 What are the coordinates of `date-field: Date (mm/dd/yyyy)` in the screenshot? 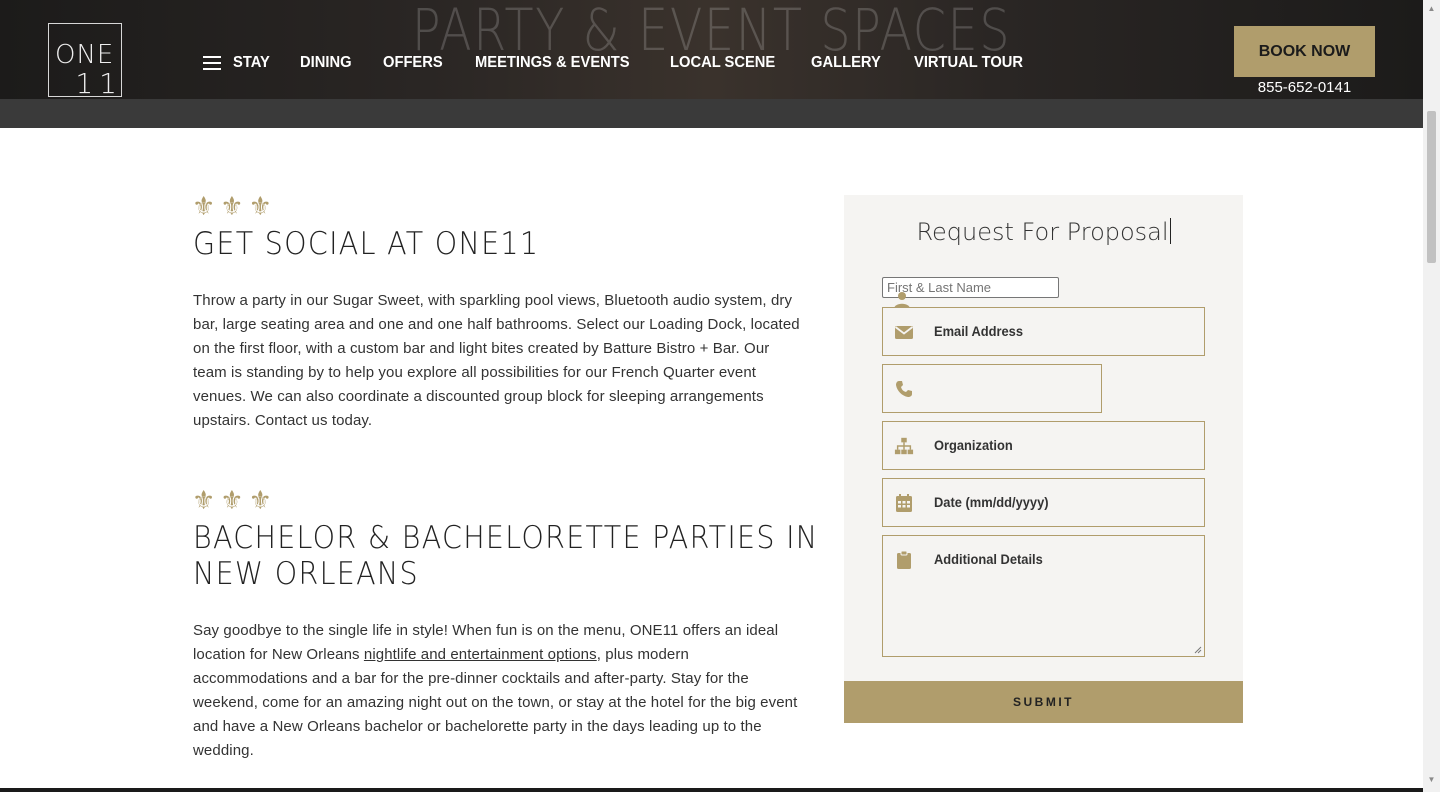 It's located at (1043, 502).